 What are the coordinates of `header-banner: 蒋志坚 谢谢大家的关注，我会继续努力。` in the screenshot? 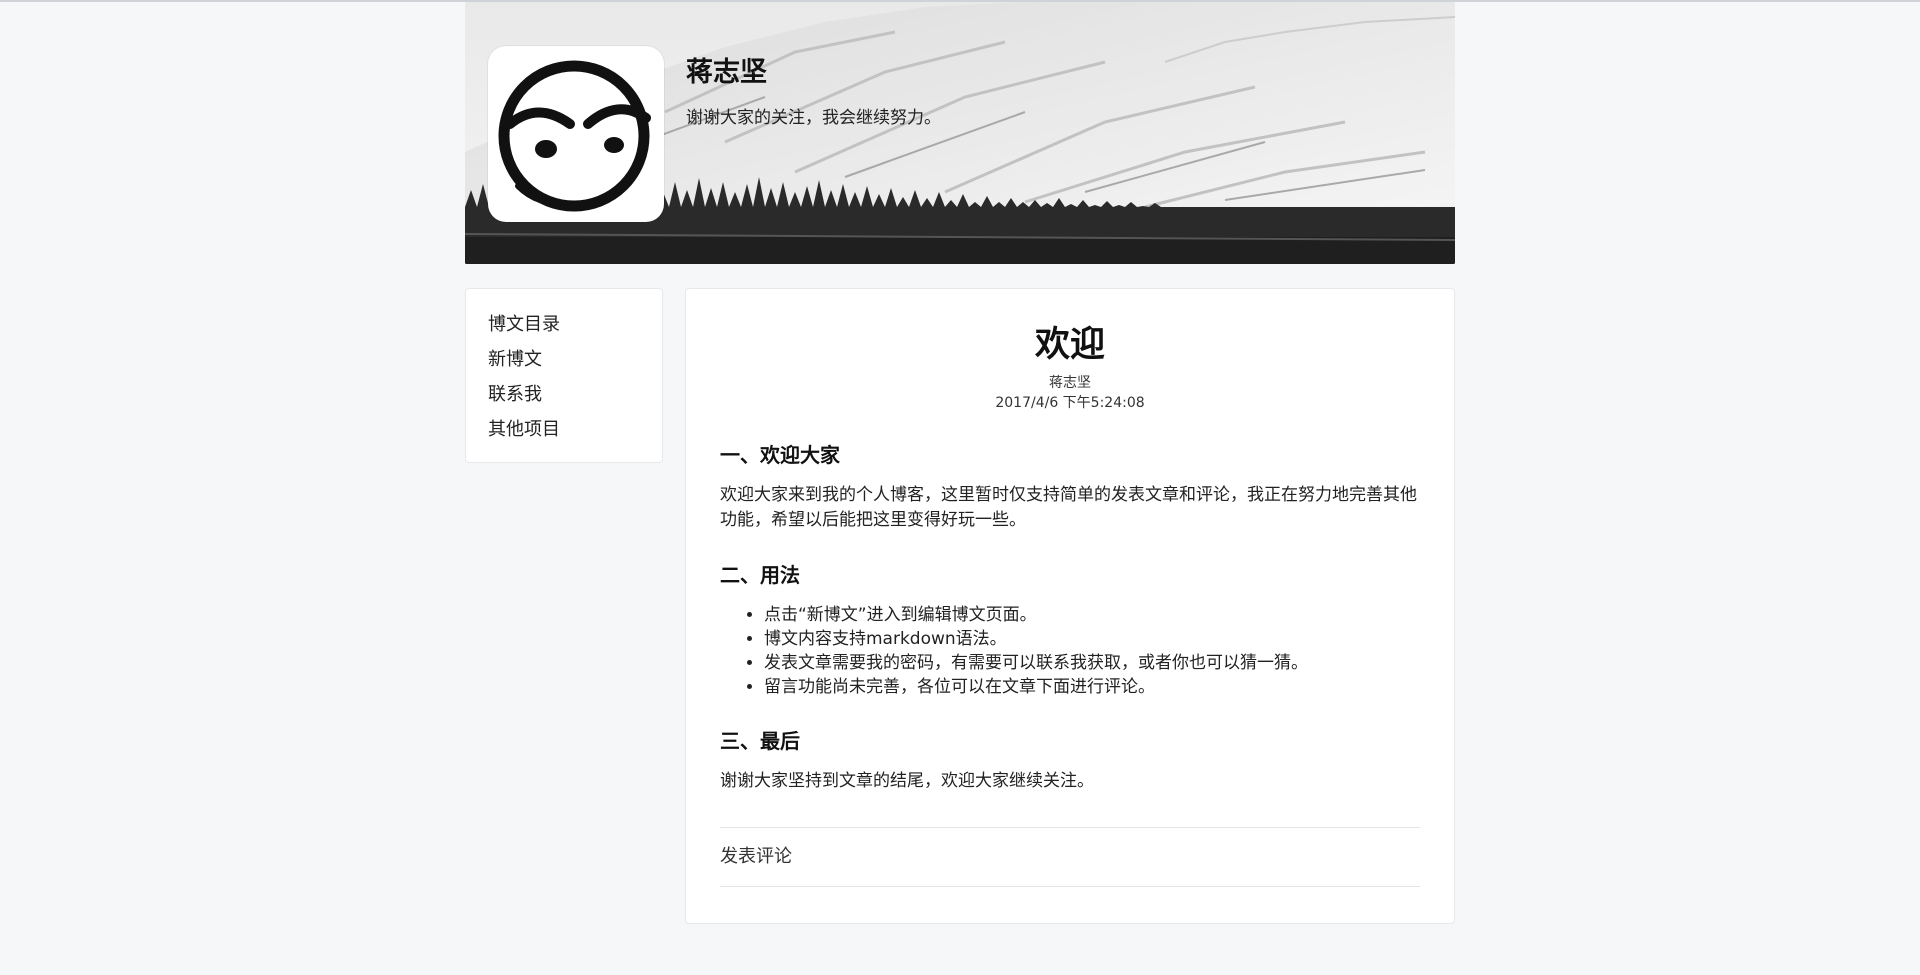 It's located at (960, 133).